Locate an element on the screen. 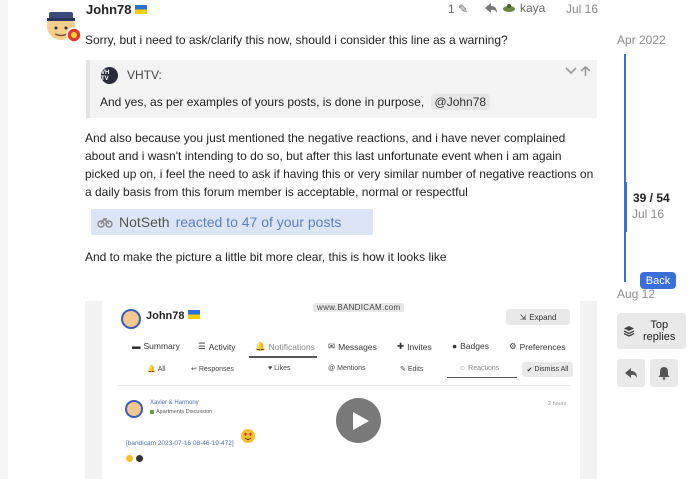  notifications-button is located at coordinates (664, 373).